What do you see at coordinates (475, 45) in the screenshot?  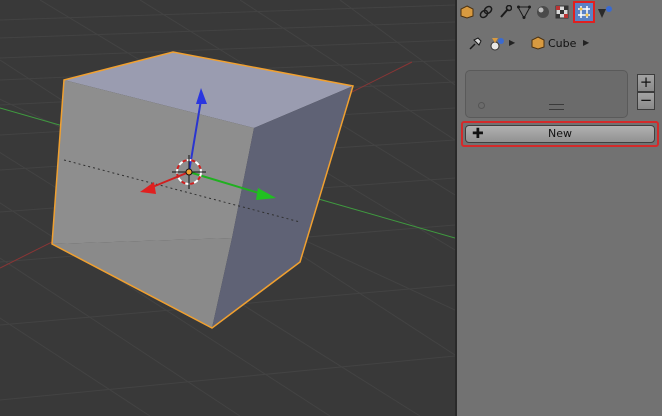 I see `pin-icon` at bounding box center [475, 45].